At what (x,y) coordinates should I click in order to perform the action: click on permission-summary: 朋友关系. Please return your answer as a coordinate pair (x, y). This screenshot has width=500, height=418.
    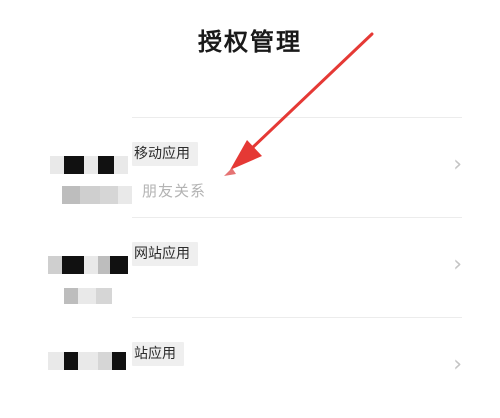
    Looking at the image, I should click on (174, 191).